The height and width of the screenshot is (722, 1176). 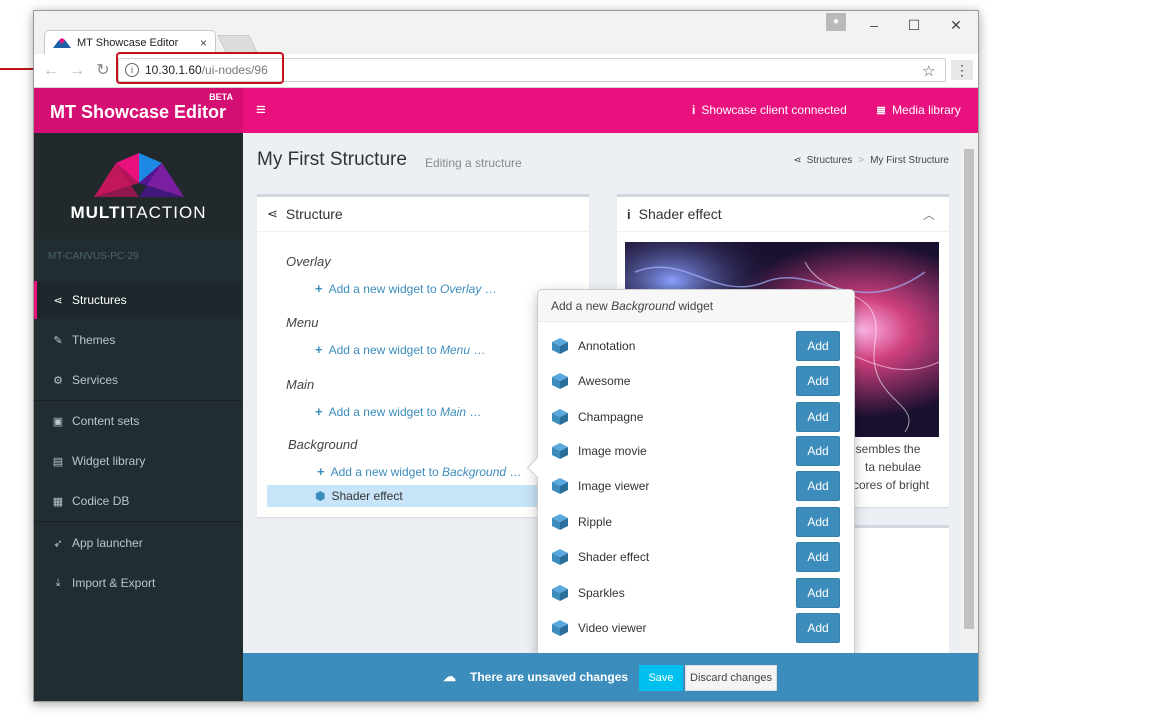 I want to click on sidebar-item-widget-library: ▤ Widget library, so click(x=138, y=461).